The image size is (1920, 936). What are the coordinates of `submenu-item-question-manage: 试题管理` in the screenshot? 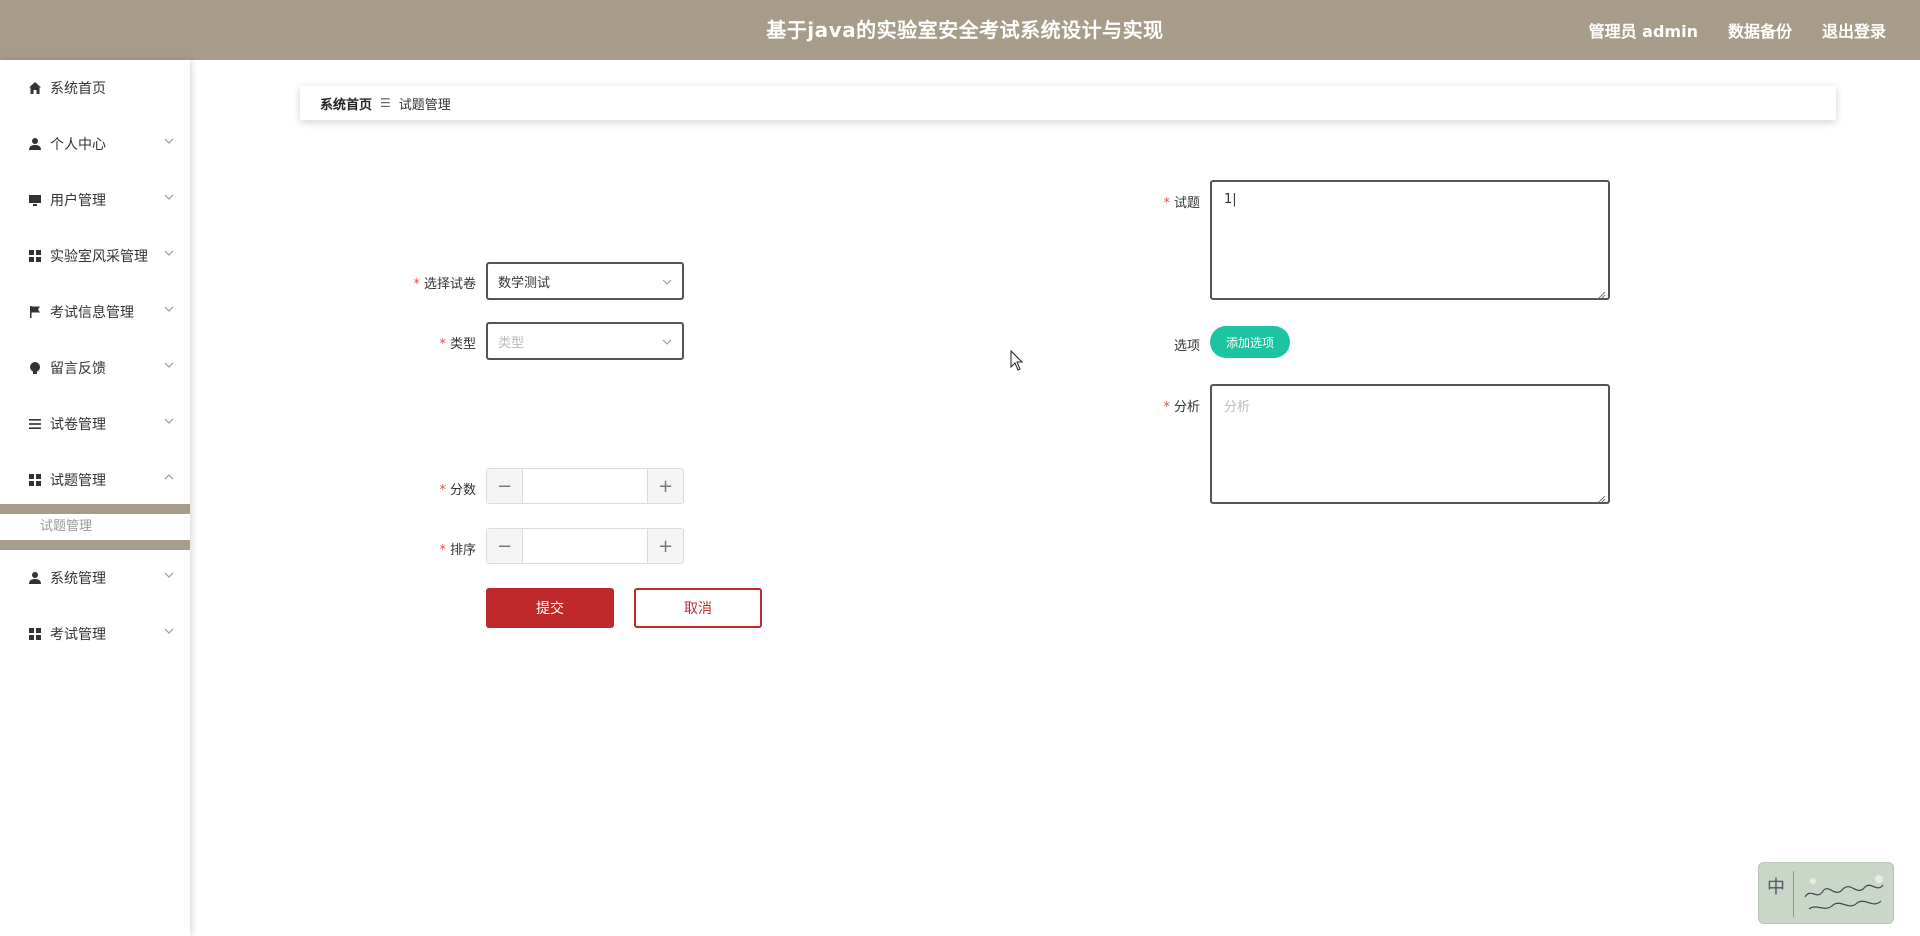 It's located at (95, 527).